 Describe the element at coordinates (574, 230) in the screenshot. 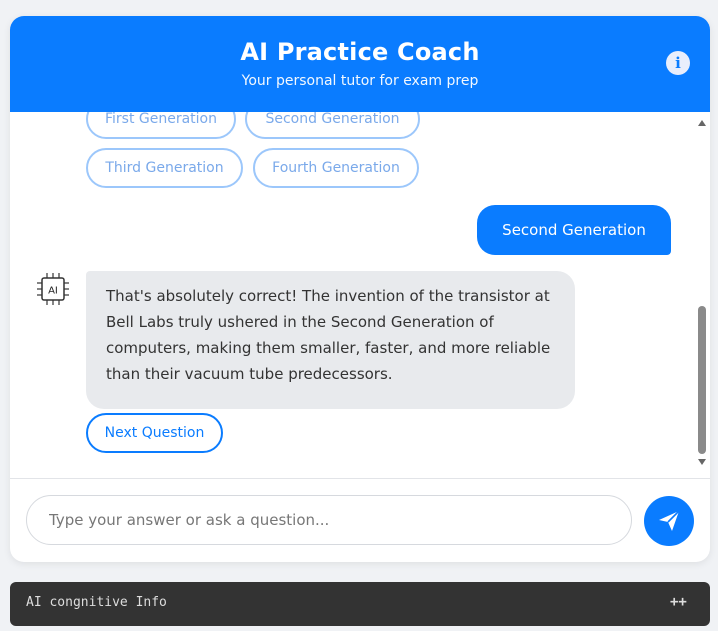

I see `user-message: Second Generation` at that location.